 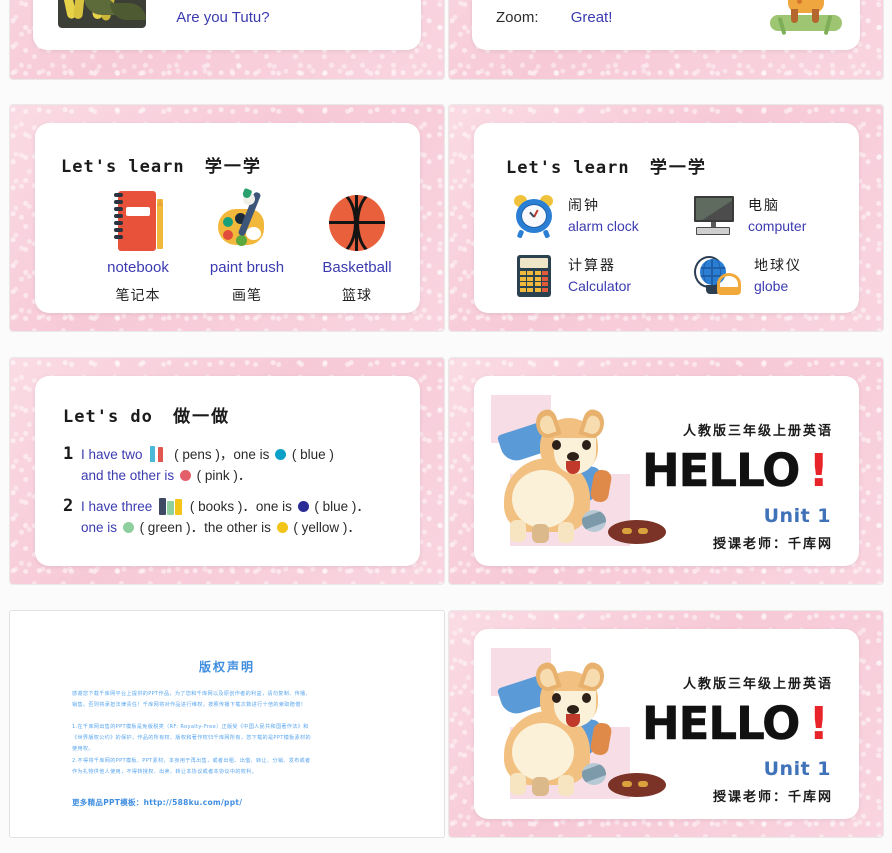 I want to click on exercise-line: I have three ( books )．one is ( blue )．, so click(x=247, y=506).